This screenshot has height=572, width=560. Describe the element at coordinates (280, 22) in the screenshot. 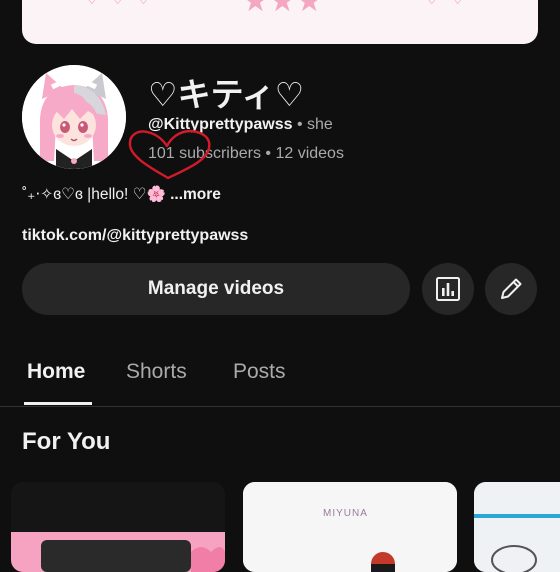

I see `channel-banner: ♡ ♡ ♡ ★★★ ♡ ♡` at that location.